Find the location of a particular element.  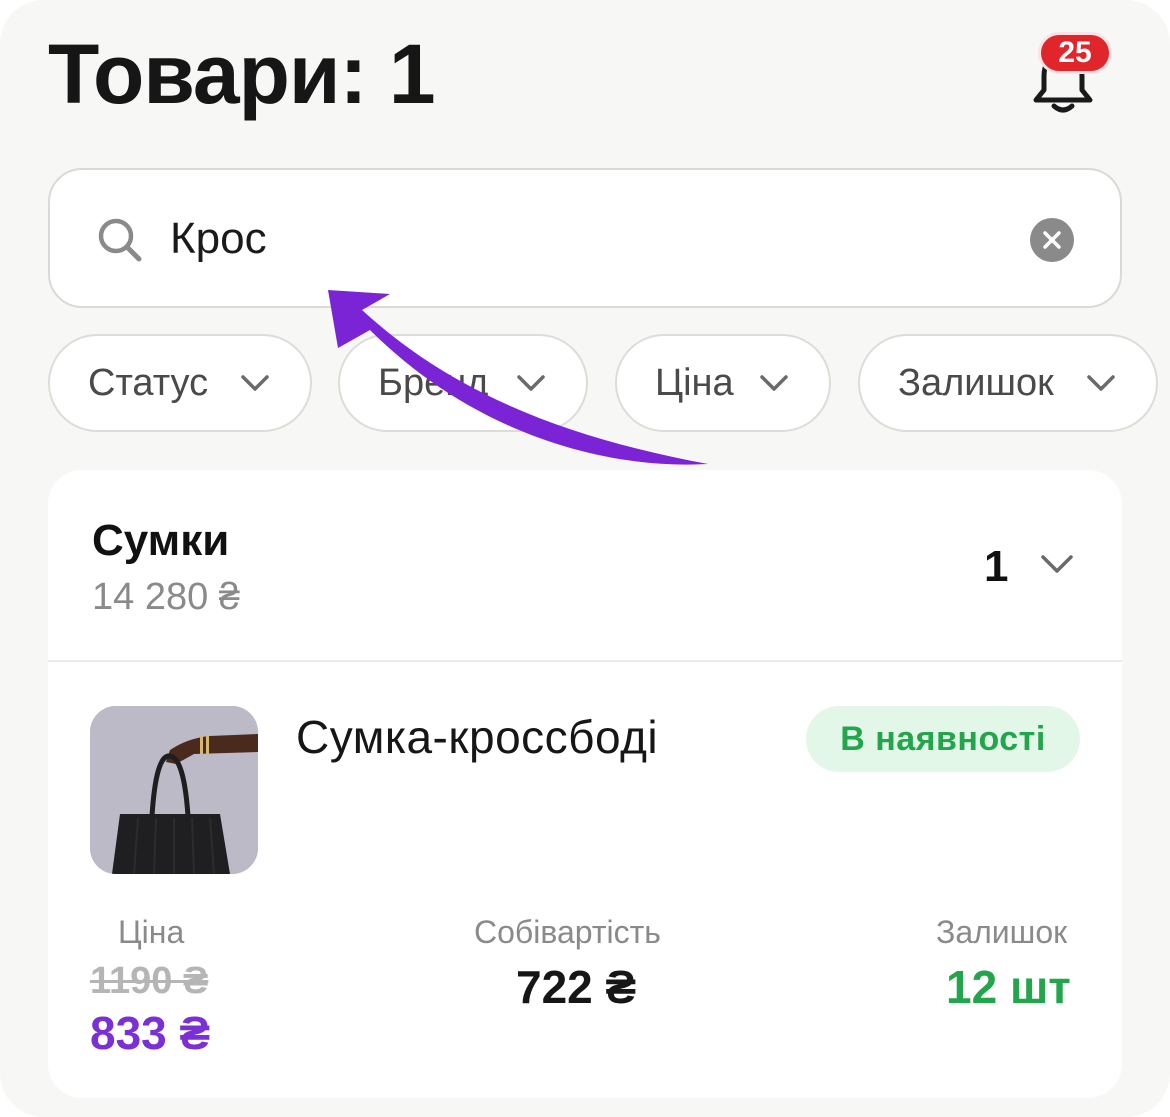

divider is located at coordinates (585, 661).